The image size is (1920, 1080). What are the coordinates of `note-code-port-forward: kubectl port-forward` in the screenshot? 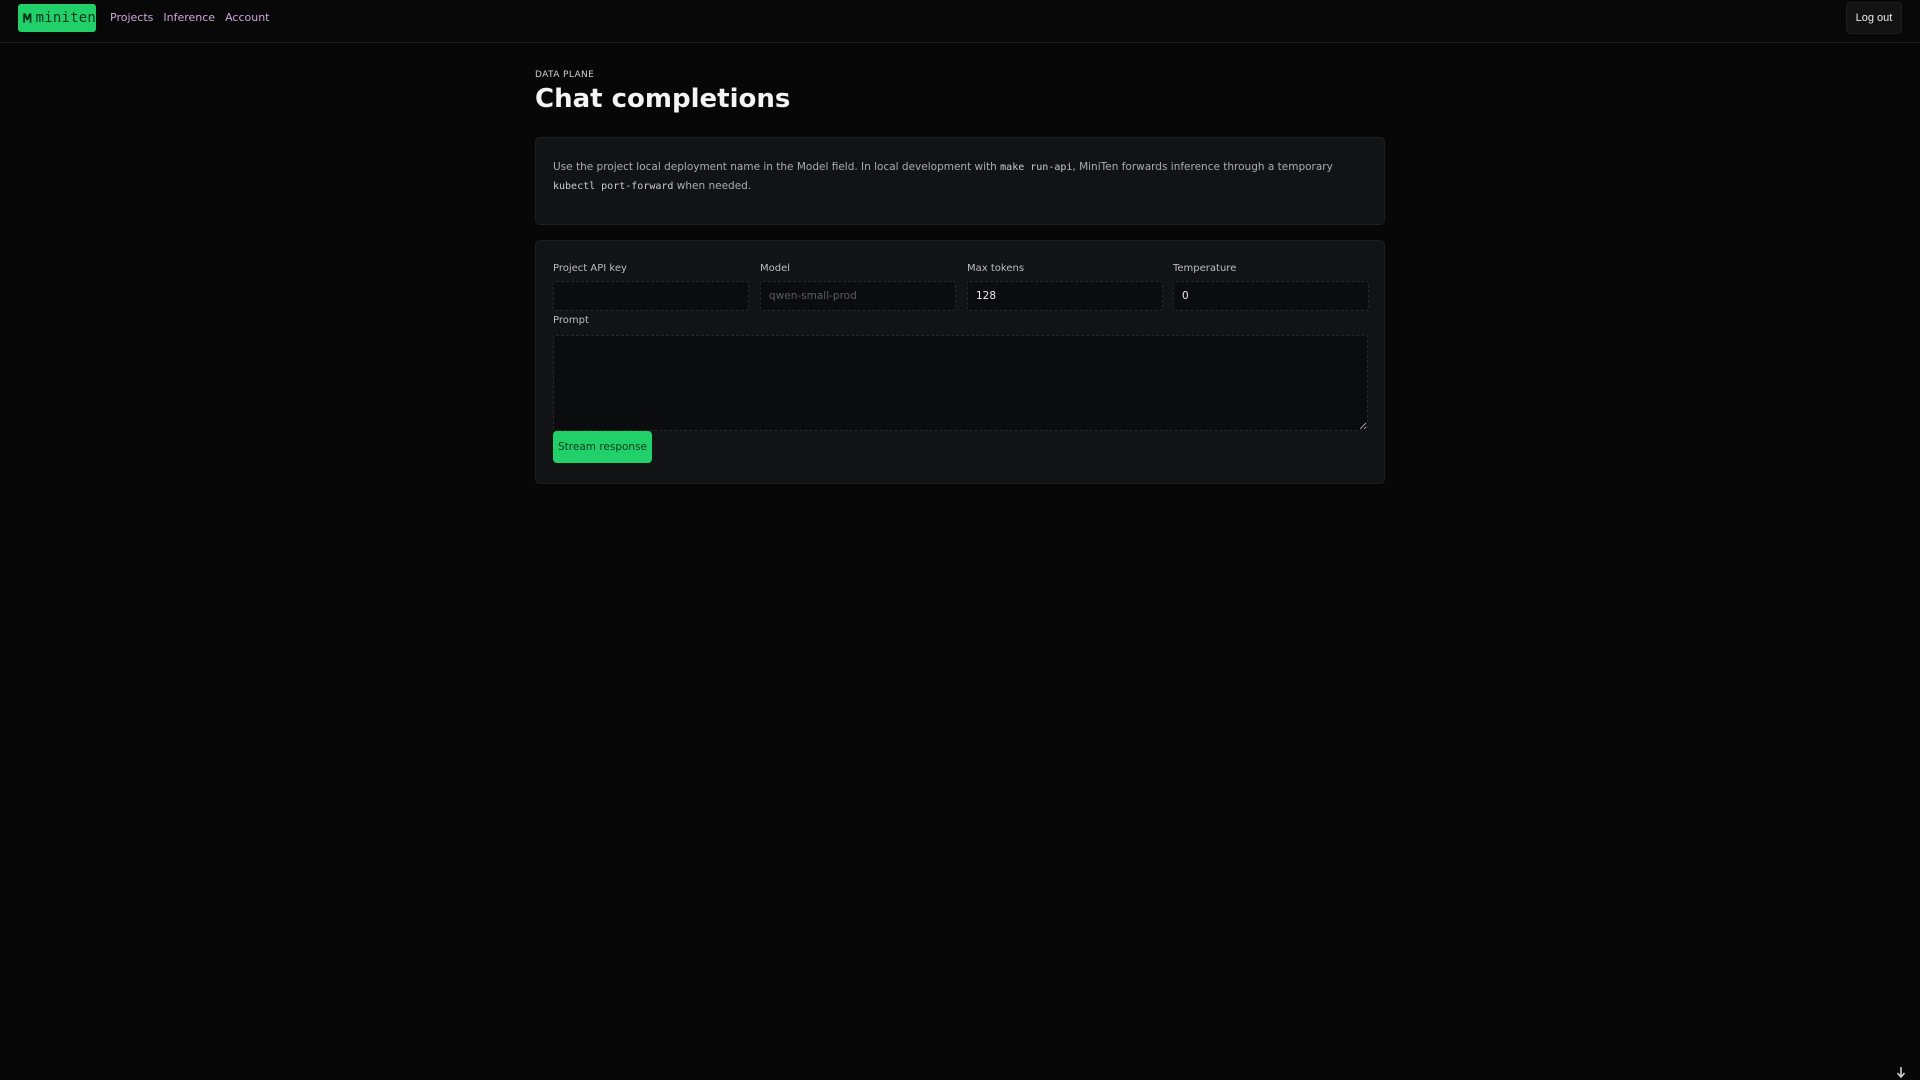 It's located at (613, 186).